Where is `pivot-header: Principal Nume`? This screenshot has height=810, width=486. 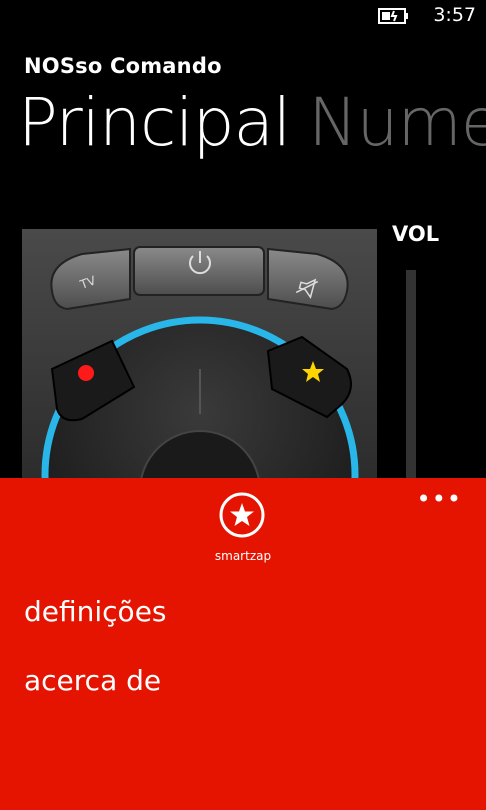
pivot-header: Principal Nume is located at coordinates (252, 122).